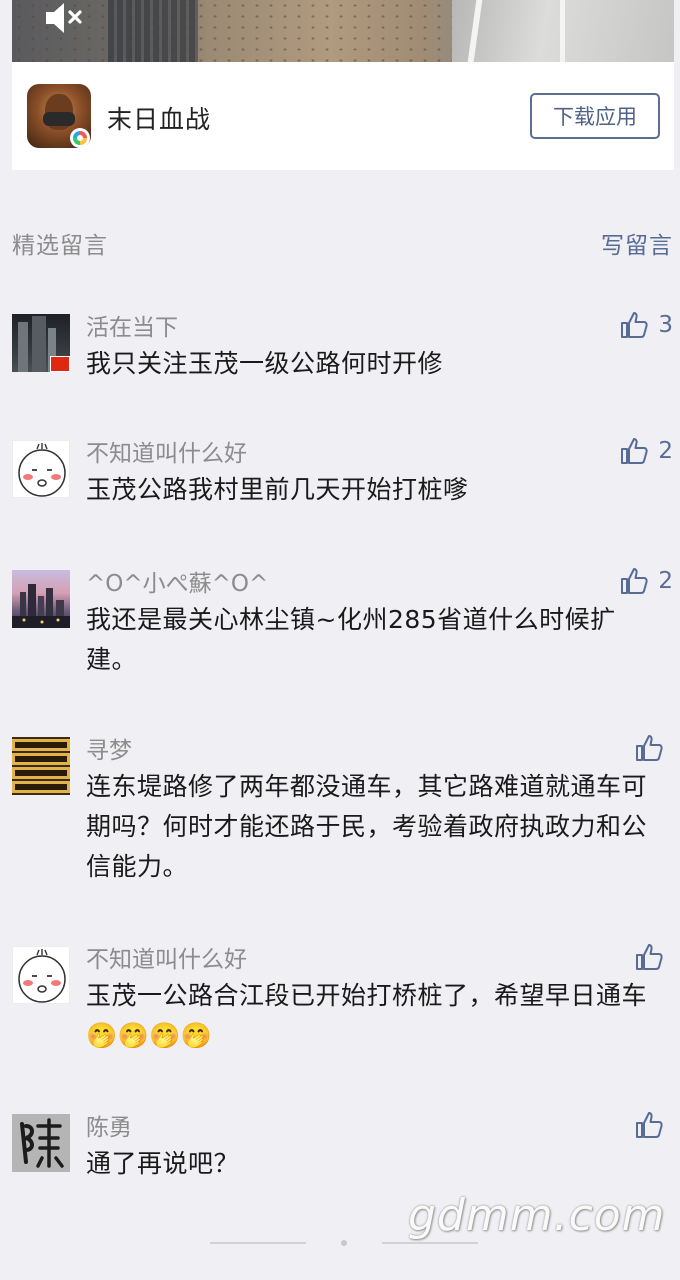 Image resolution: width=680 pixels, height=1280 pixels. I want to click on like-button: 3, so click(646, 325).